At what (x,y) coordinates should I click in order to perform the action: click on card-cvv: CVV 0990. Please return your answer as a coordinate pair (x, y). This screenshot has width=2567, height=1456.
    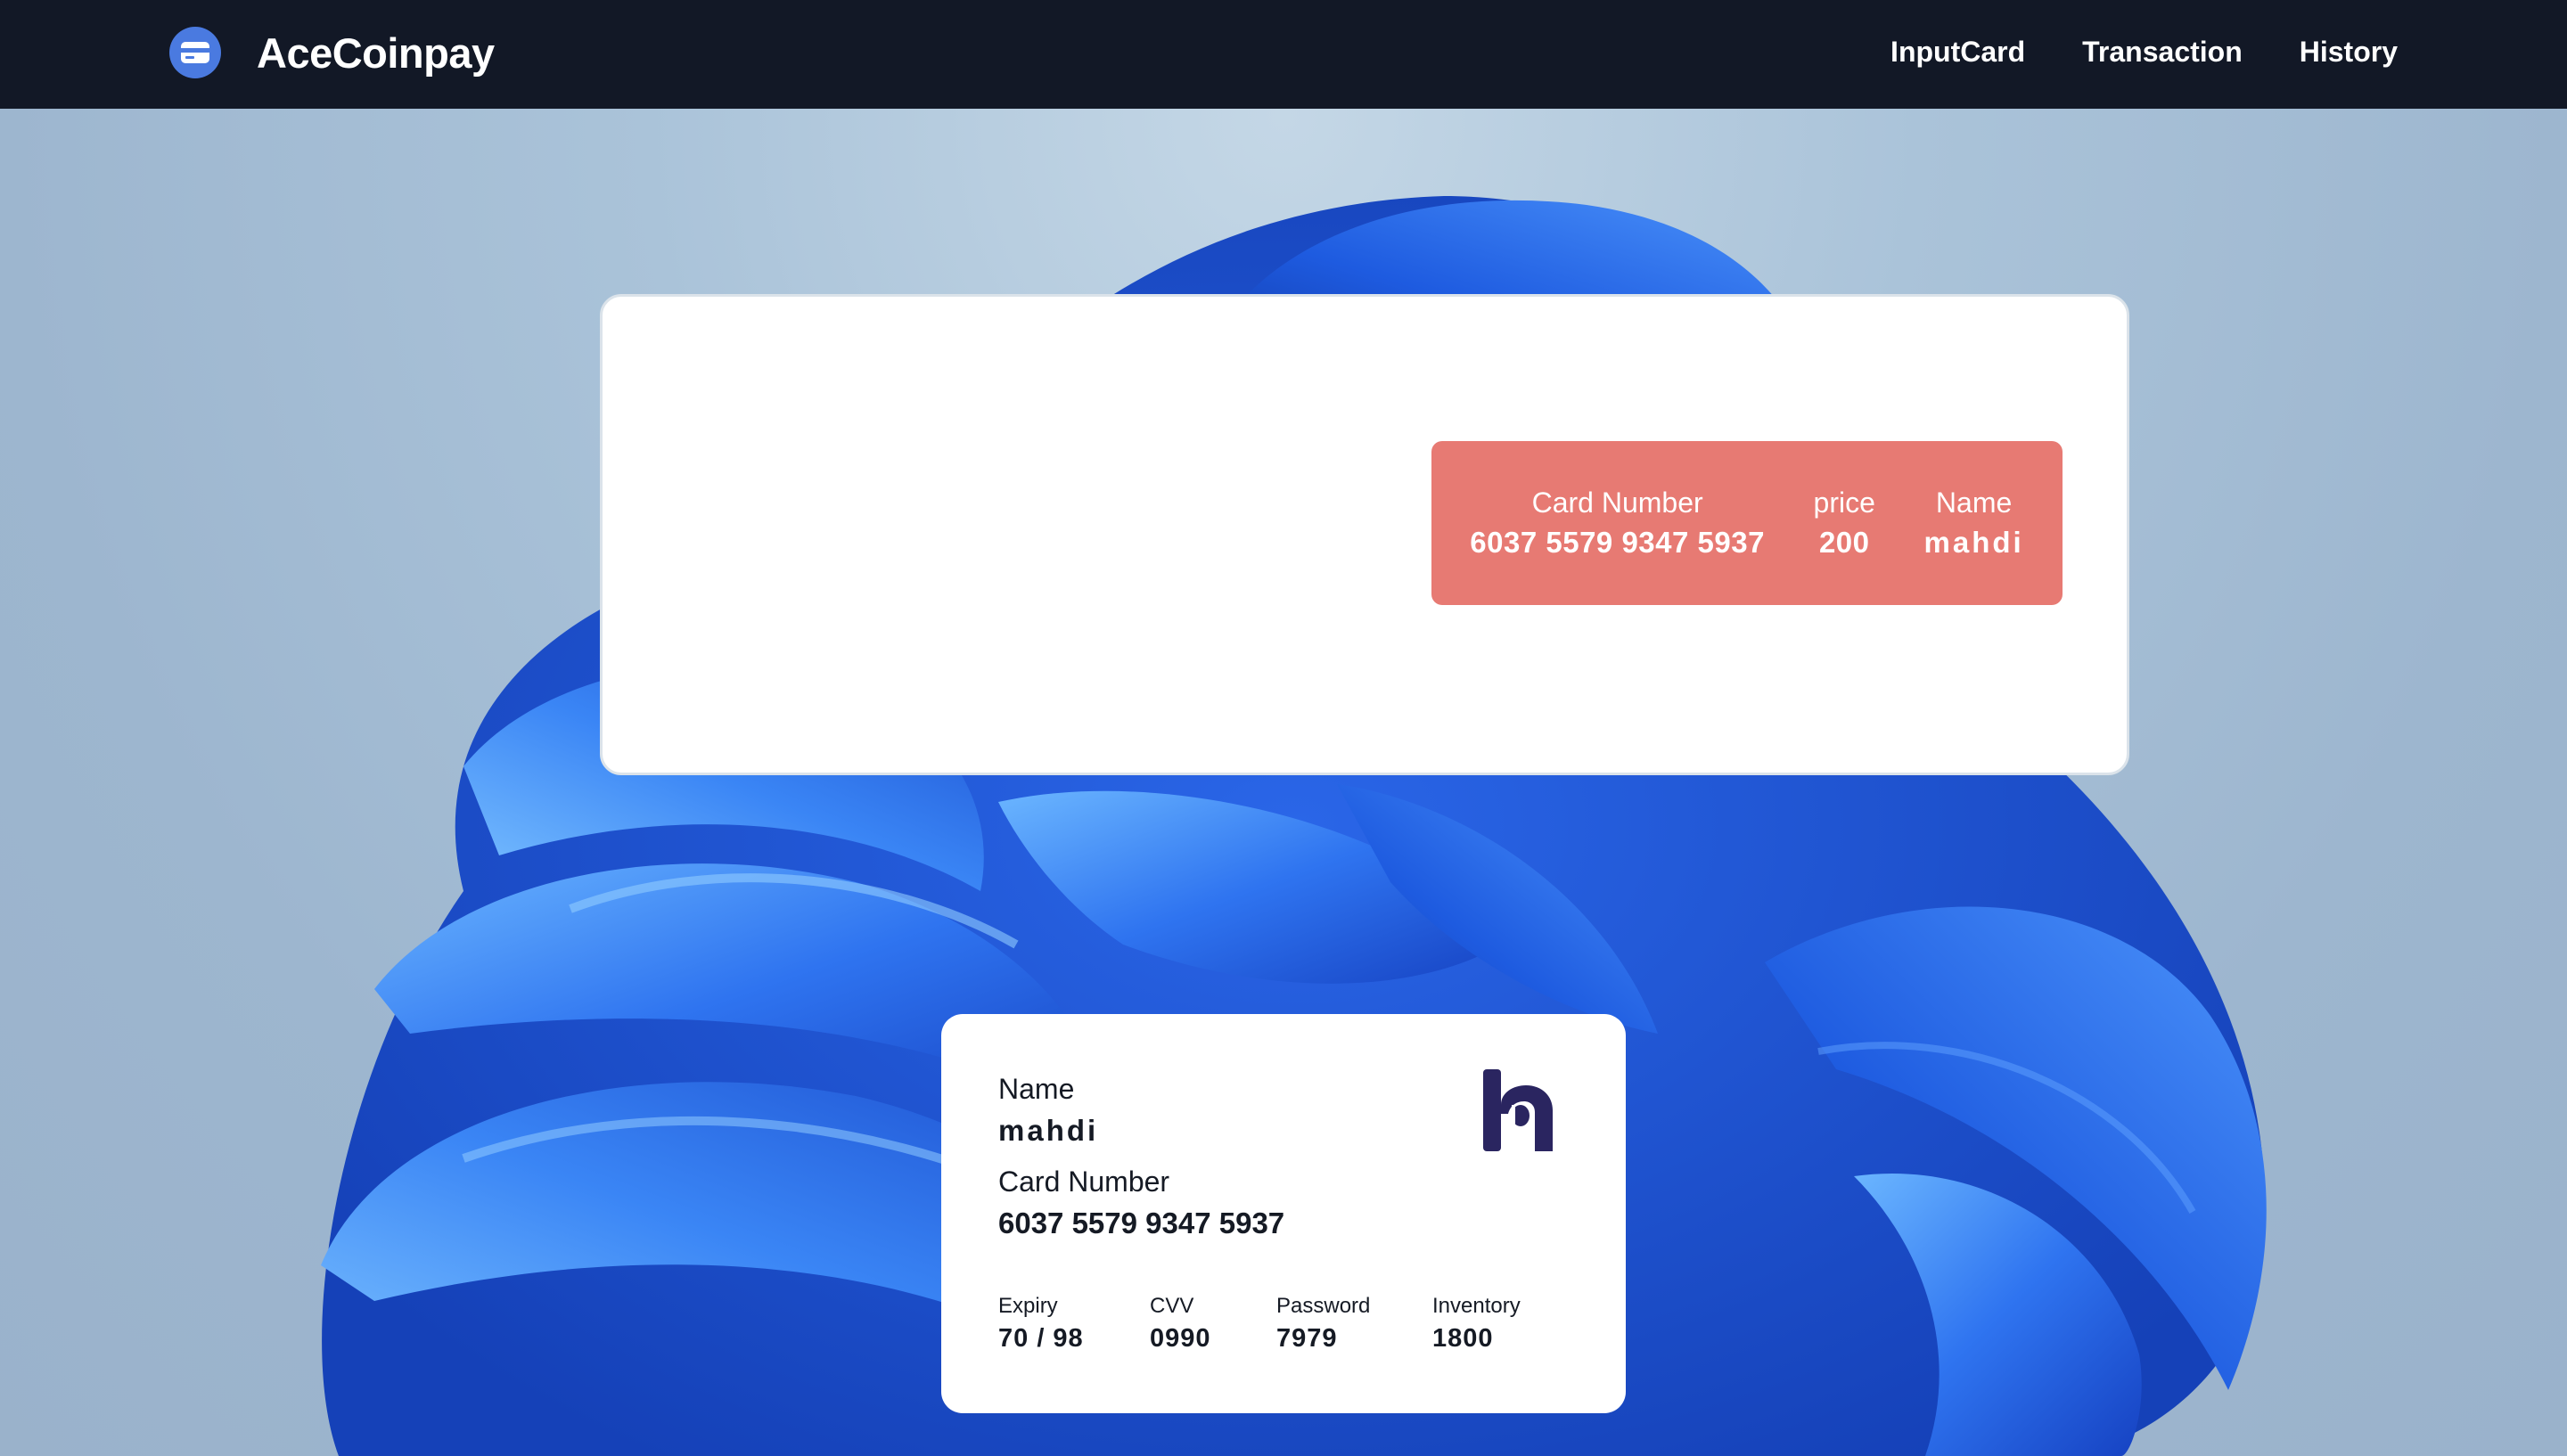
    Looking at the image, I should click on (1180, 1324).